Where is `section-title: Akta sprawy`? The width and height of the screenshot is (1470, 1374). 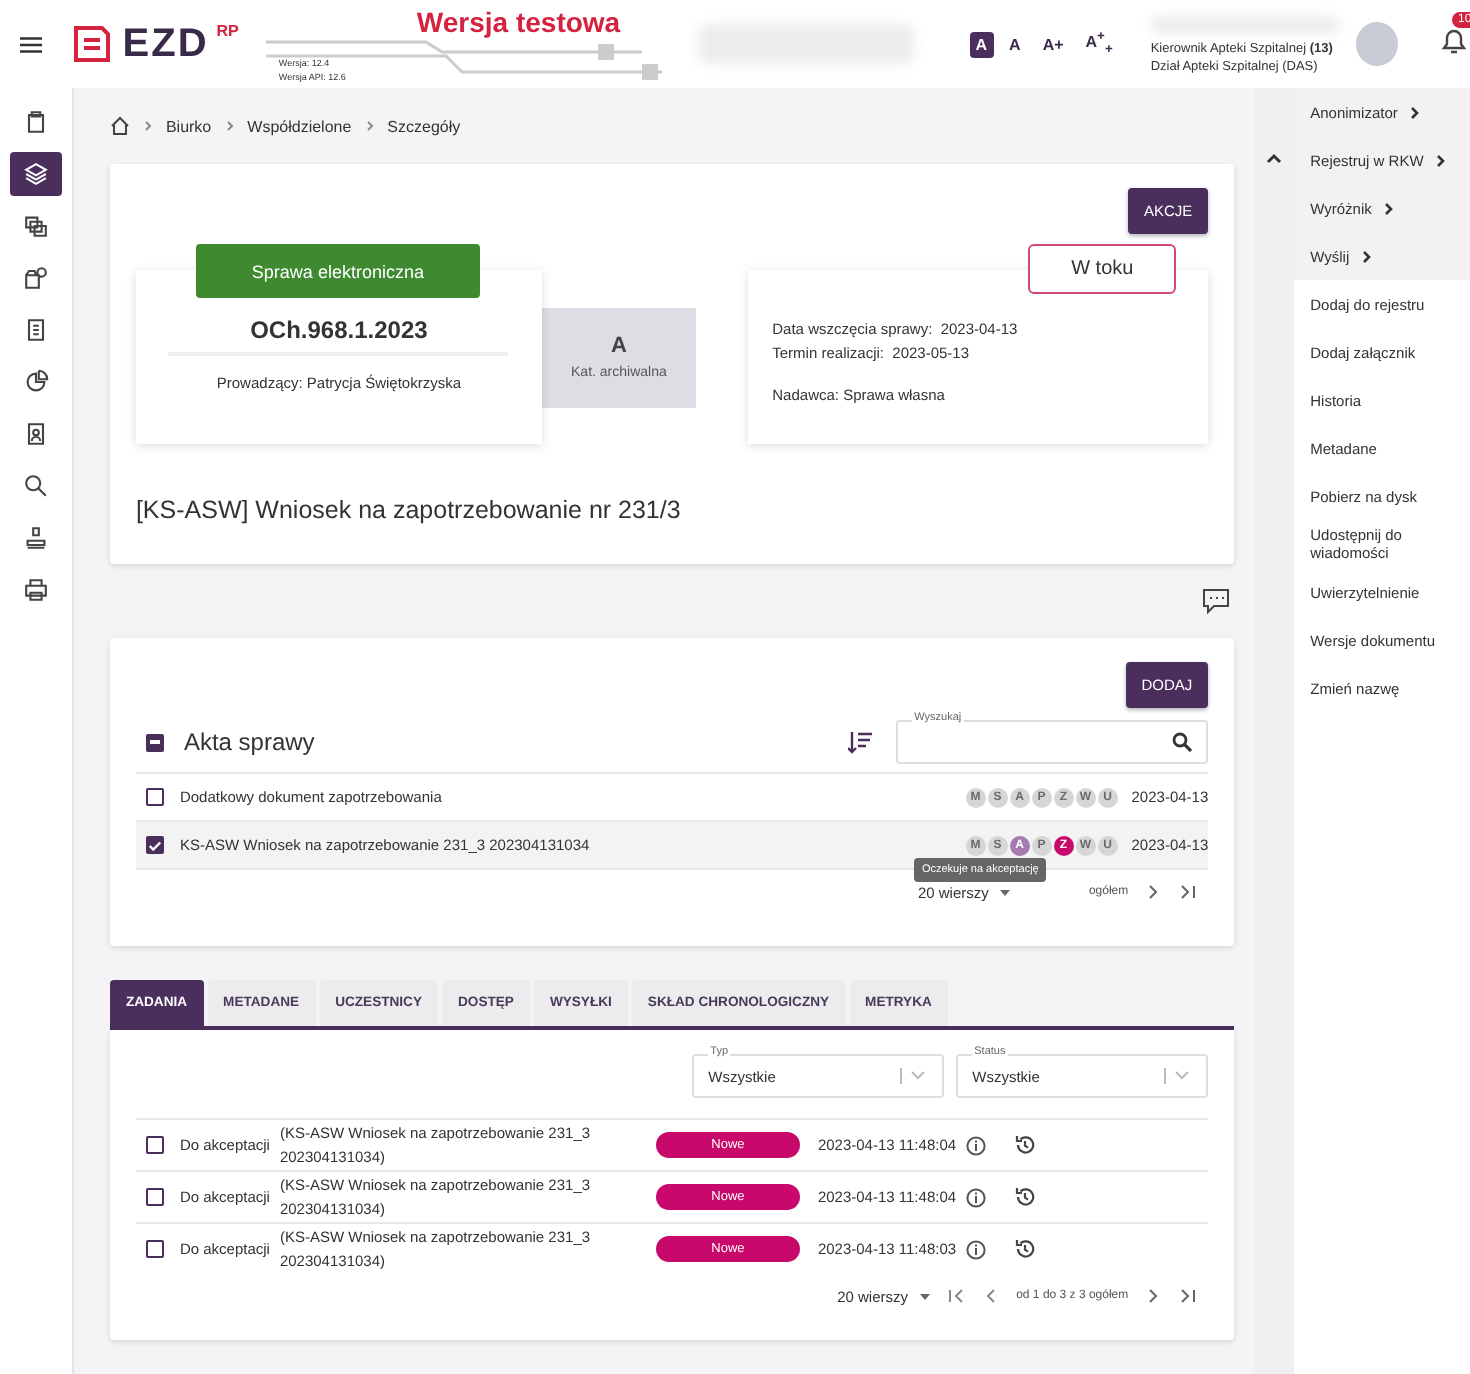 section-title: Akta sprawy is located at coordinates (249, 742).